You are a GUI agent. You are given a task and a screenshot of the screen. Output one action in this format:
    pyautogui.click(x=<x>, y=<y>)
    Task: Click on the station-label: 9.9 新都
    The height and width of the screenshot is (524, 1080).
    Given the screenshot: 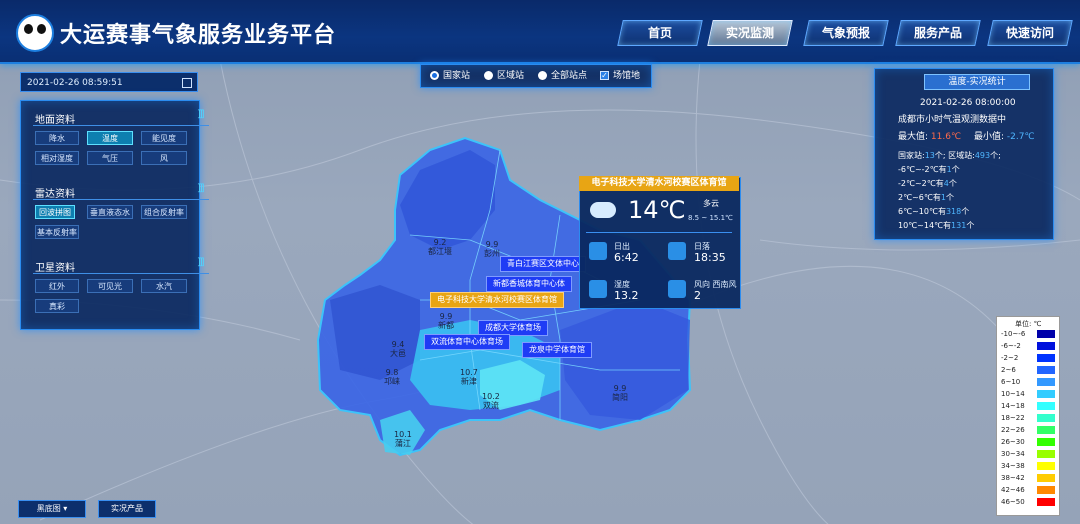 What is the action you would take?
    pyautogui.click(x=446, y=321)
    